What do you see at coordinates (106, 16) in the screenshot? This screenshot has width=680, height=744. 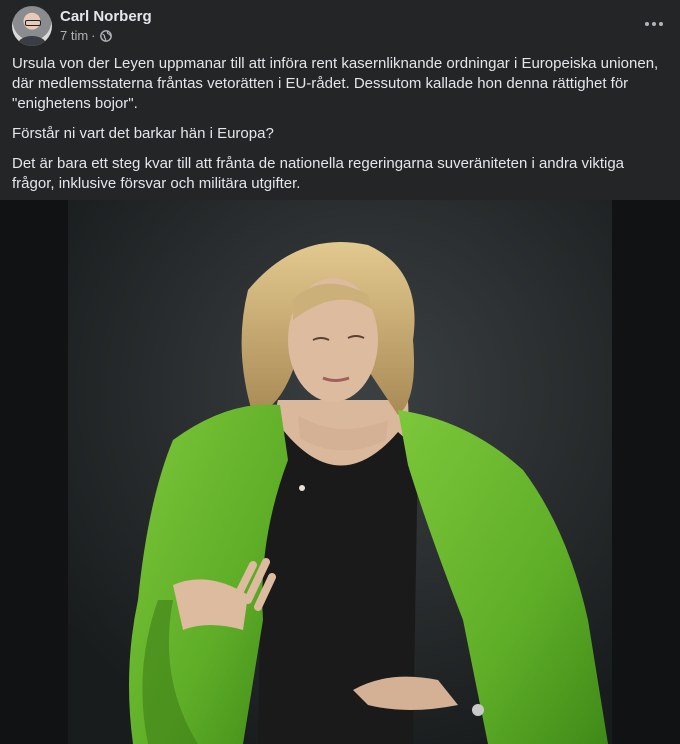 I see `author-name: Carl Norberg` at bounding box center [106, 16].